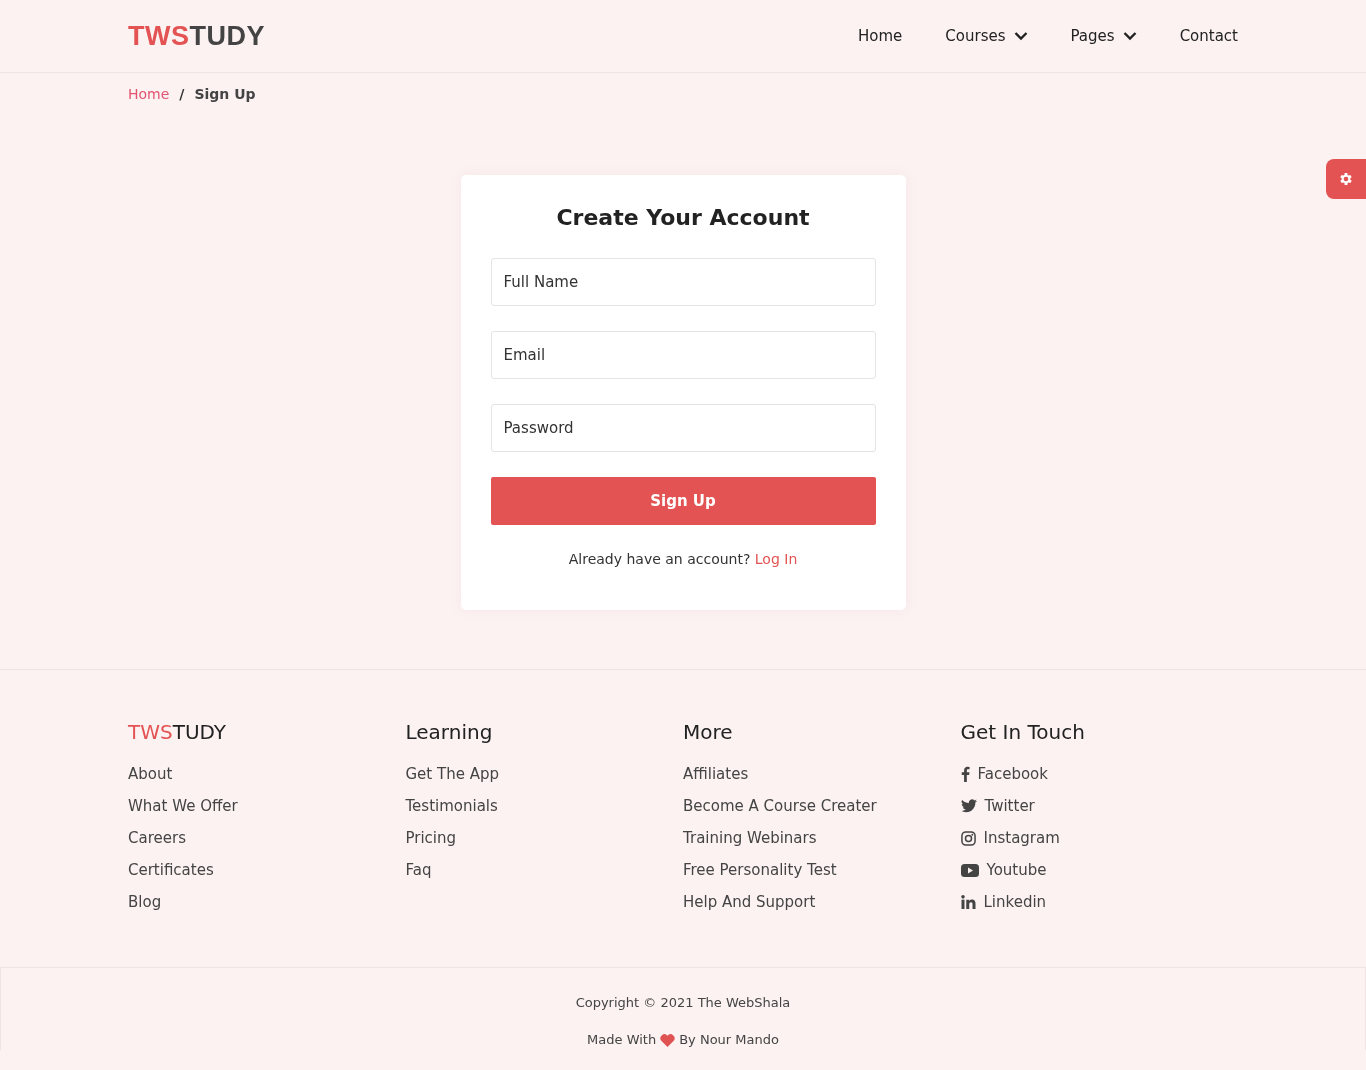 This screenshot has height=1070, width=1366. I want to click on nav-link: Contact, so click(1208, 36).